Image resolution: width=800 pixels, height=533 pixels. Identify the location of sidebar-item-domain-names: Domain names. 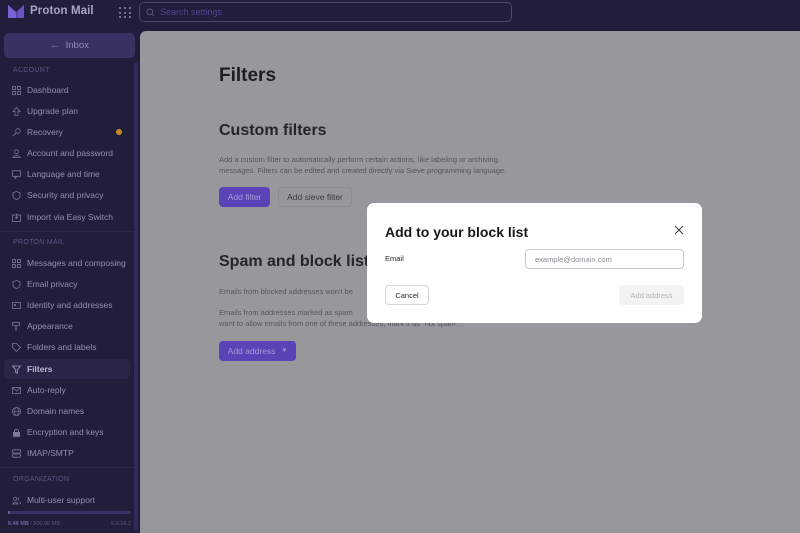
(67, 411).